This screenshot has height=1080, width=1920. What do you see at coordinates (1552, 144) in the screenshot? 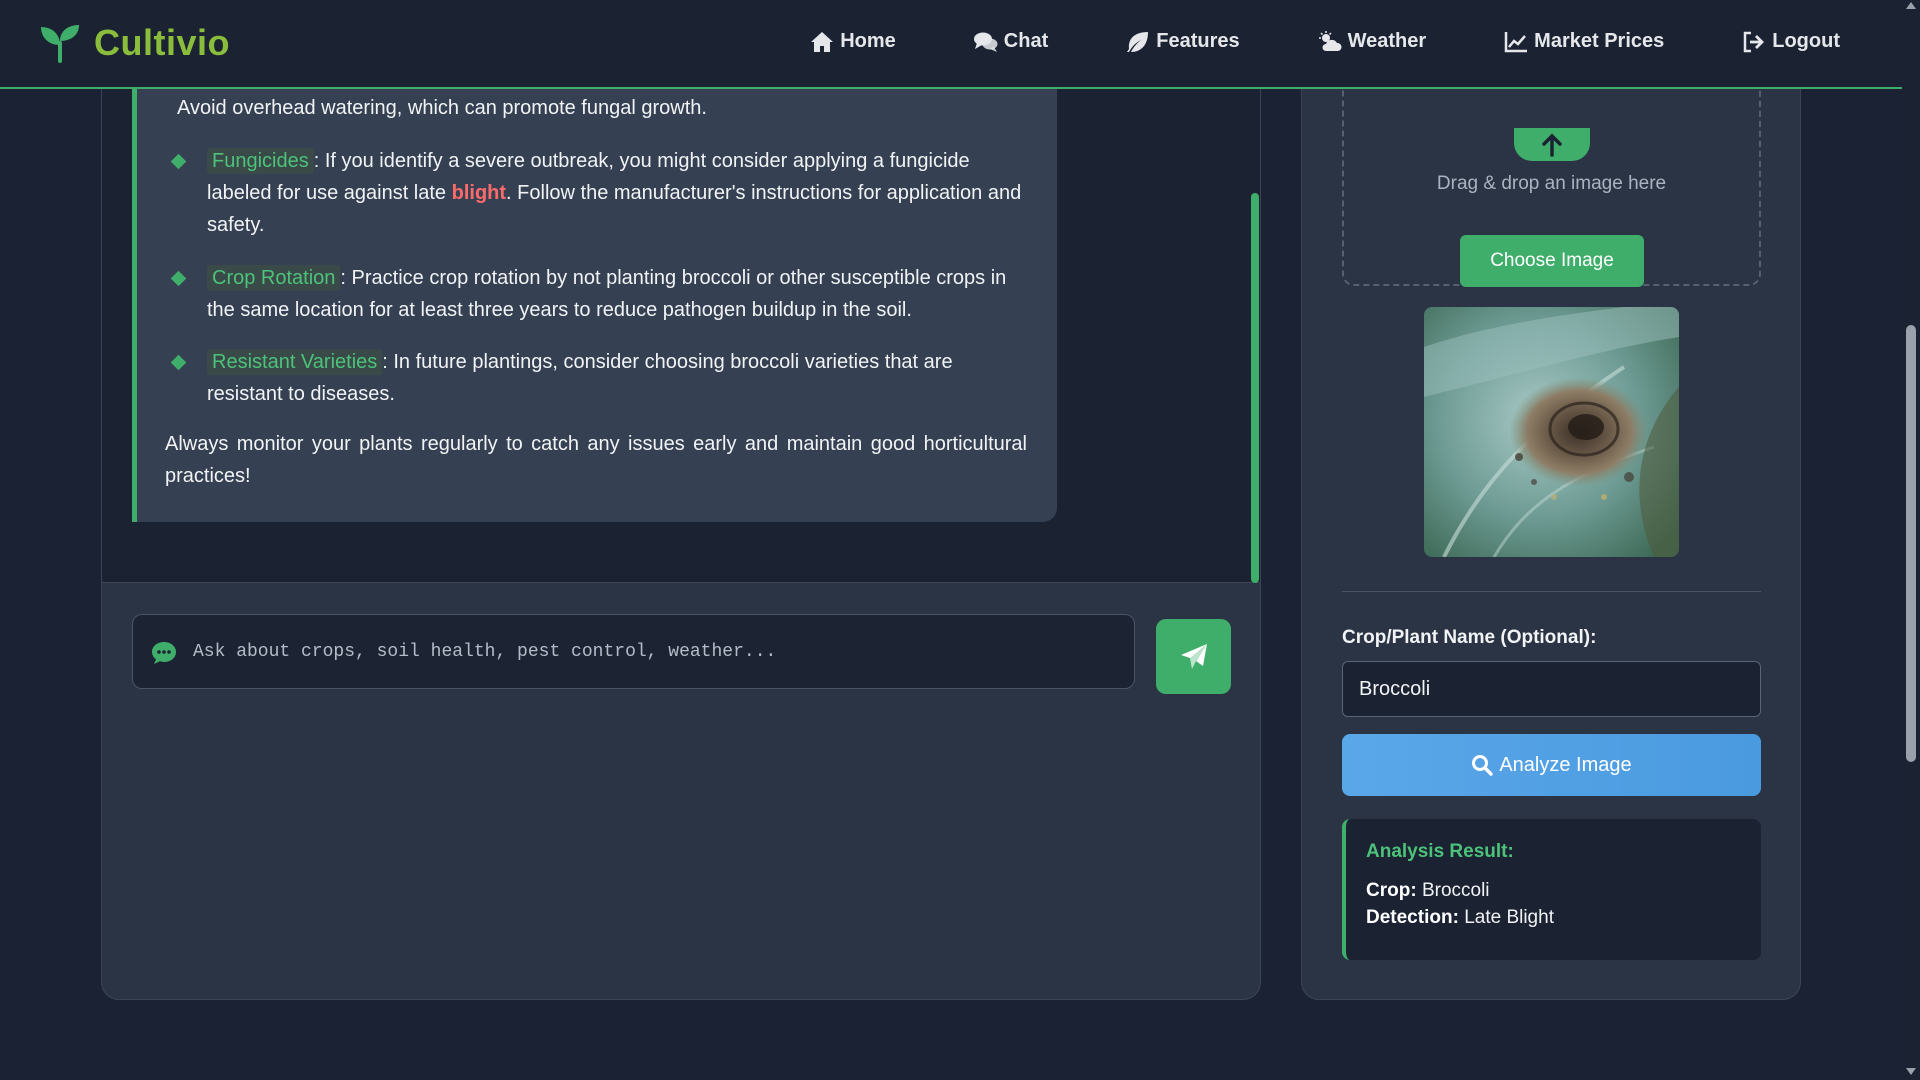
I see `upload-icon` at bounding box center [1552, 144].